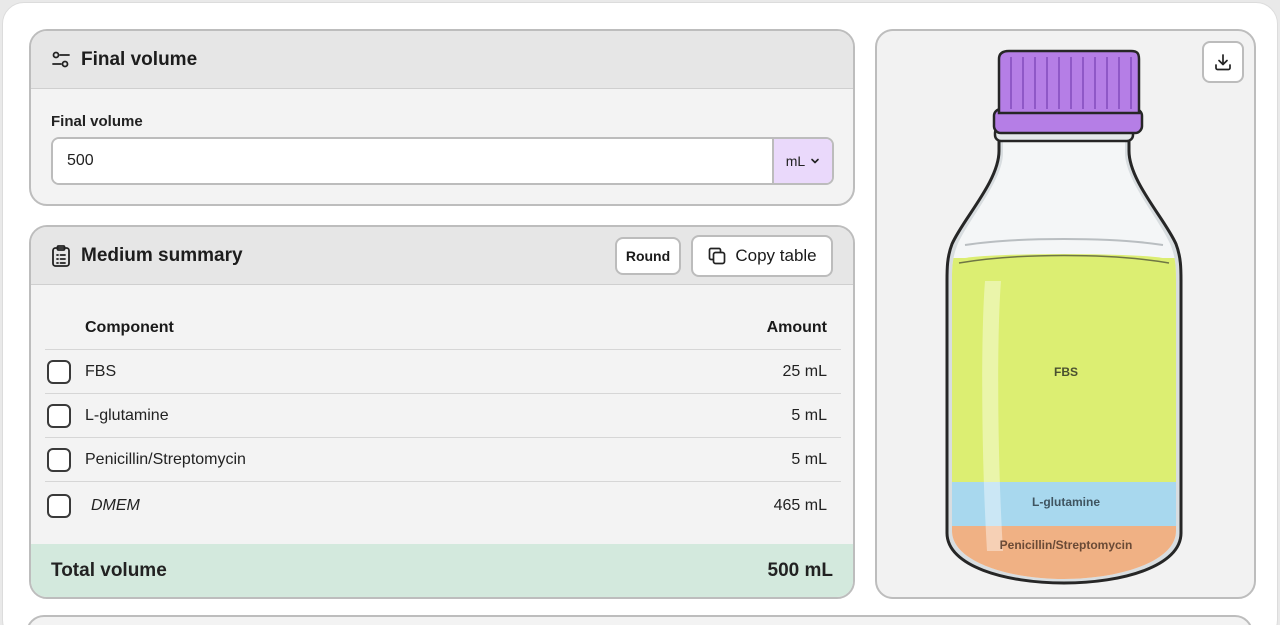  Describe the element at coordinates (59, 371) in the screenshot. I see `row-checkbox-fbs` at that location.